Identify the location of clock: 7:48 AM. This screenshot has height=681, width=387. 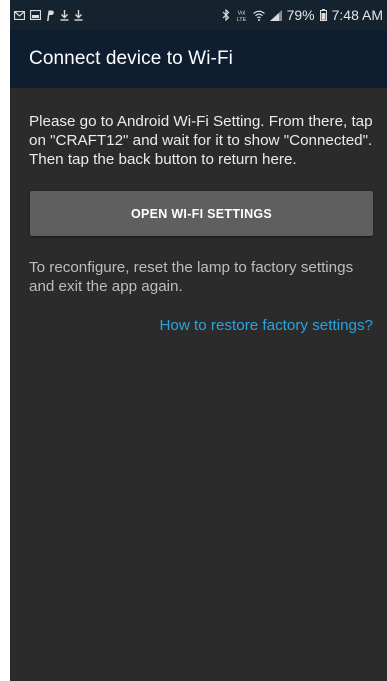
(357, 15).